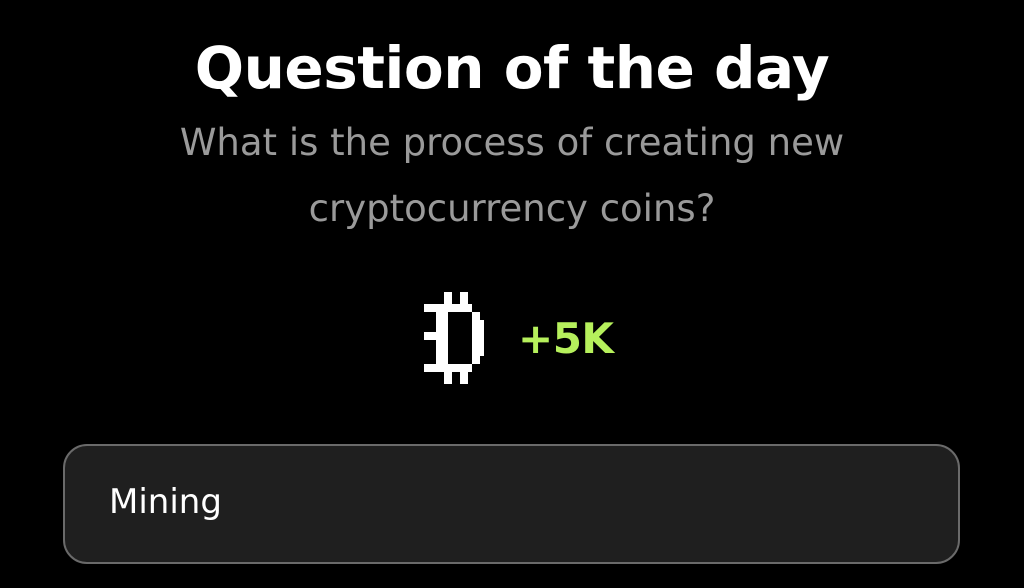 The image size is (1024, 588). I want to click on page-title: Question of the day, so click(512, 68).